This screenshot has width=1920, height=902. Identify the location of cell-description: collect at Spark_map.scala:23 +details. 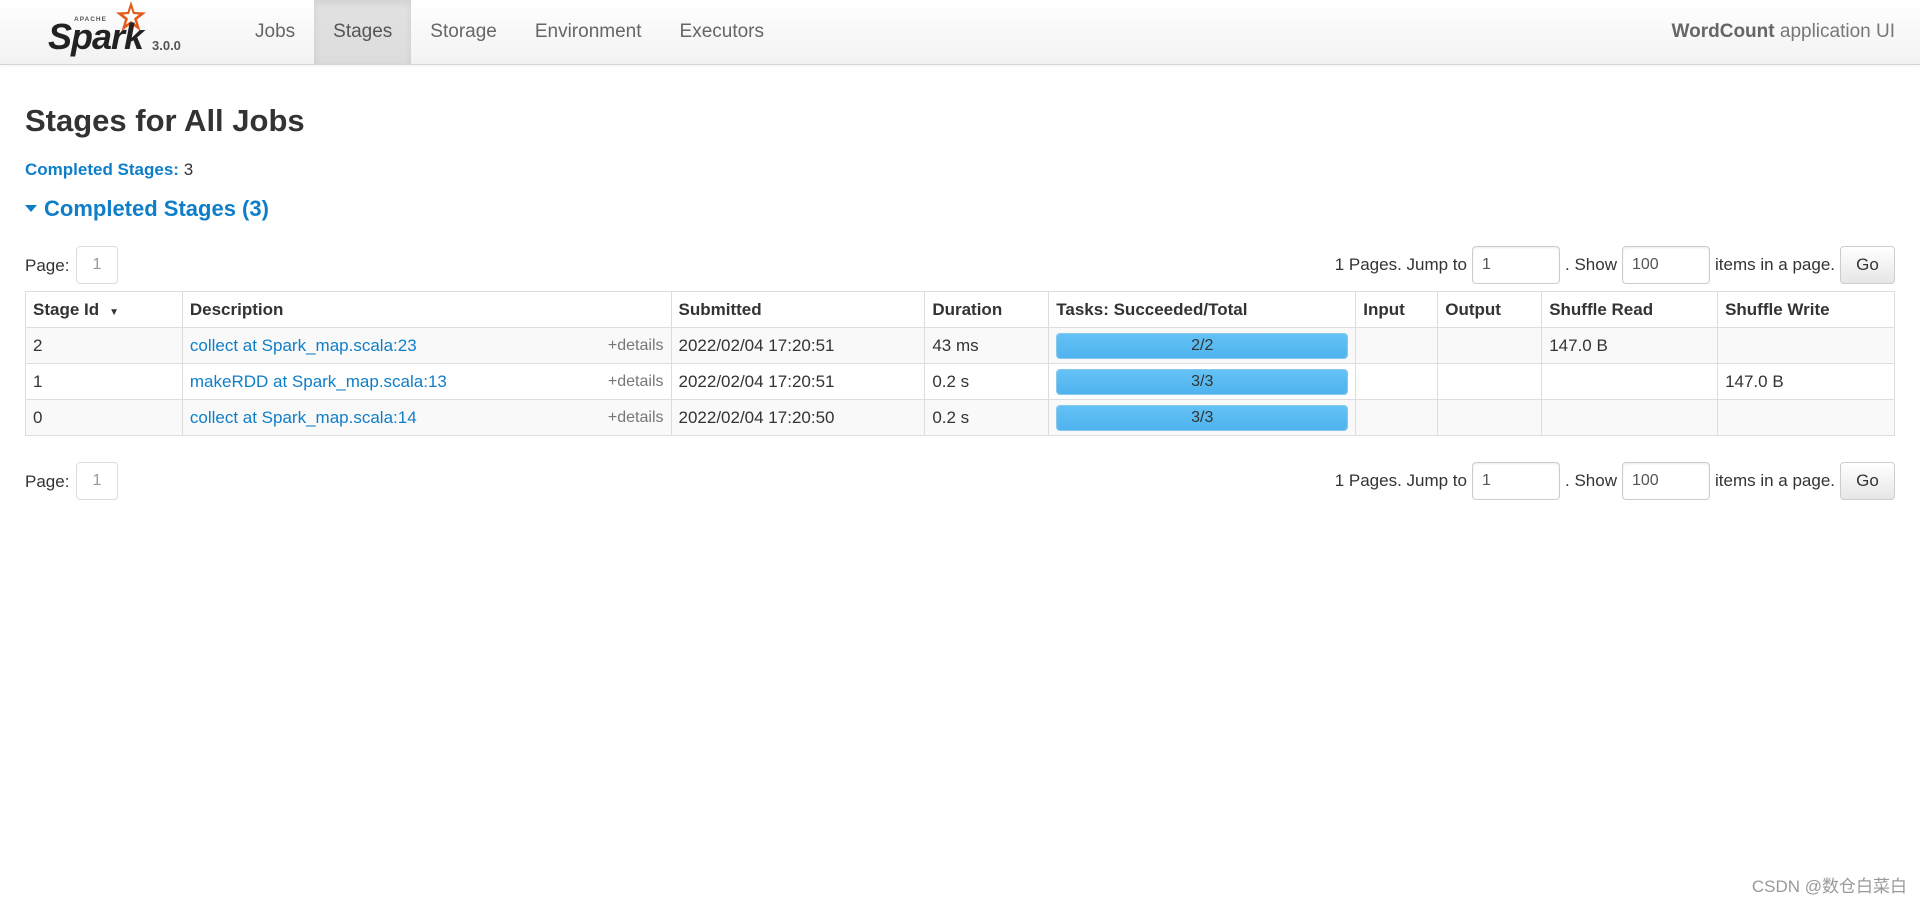
(426, 345).